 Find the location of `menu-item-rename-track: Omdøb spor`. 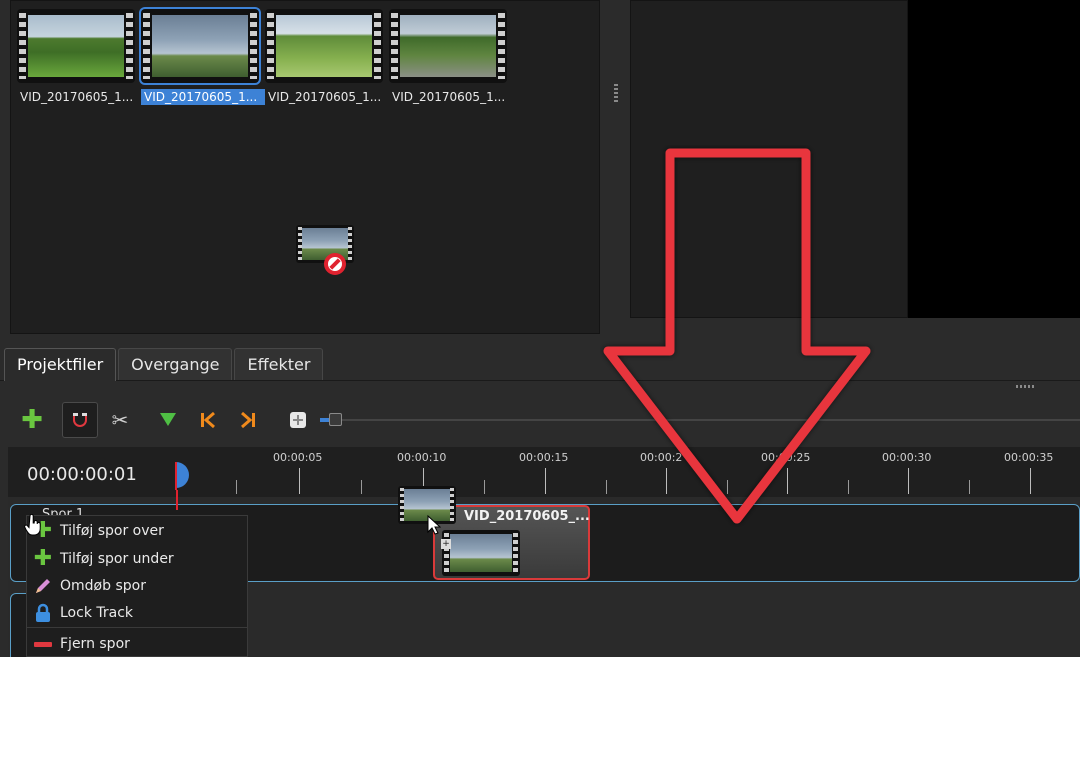

menu-item-rename-track: Omdøb spor is located at coordinates (137, 586).